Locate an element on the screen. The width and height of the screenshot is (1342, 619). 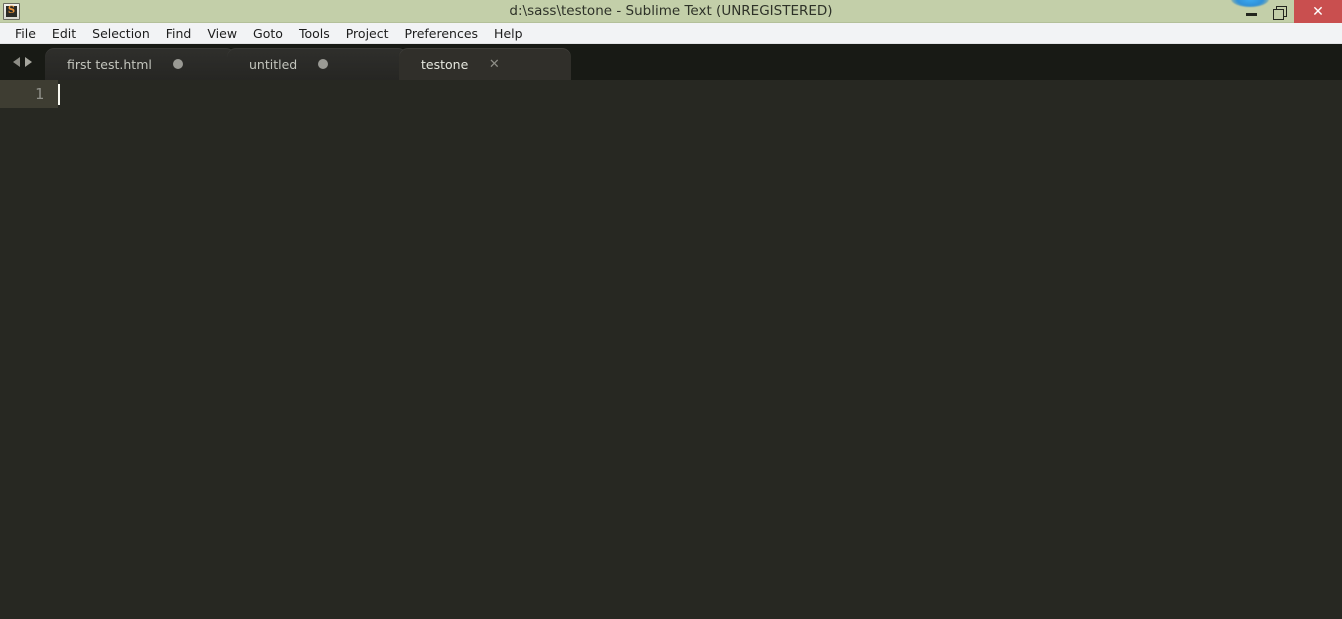
app-icon-letter: S is located at coordinates (11, 10).